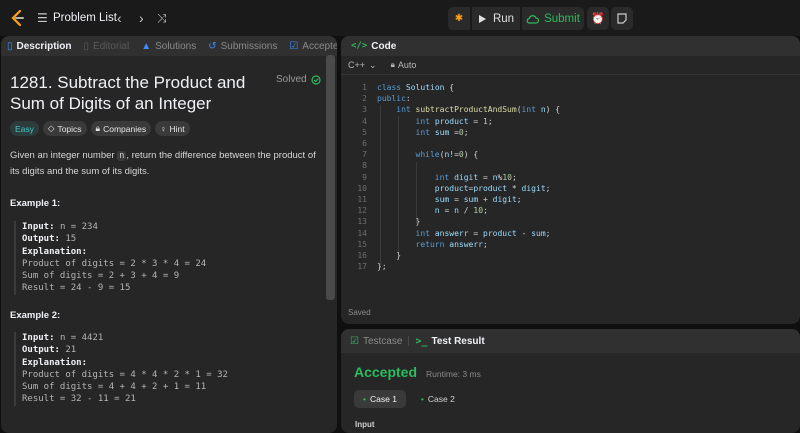 The image size is (800, 433). What do you see at coordinates (449, 341) in the screenshot?
I see `tab-test-result: >_ Test Result` at bounding box center [449, 341].